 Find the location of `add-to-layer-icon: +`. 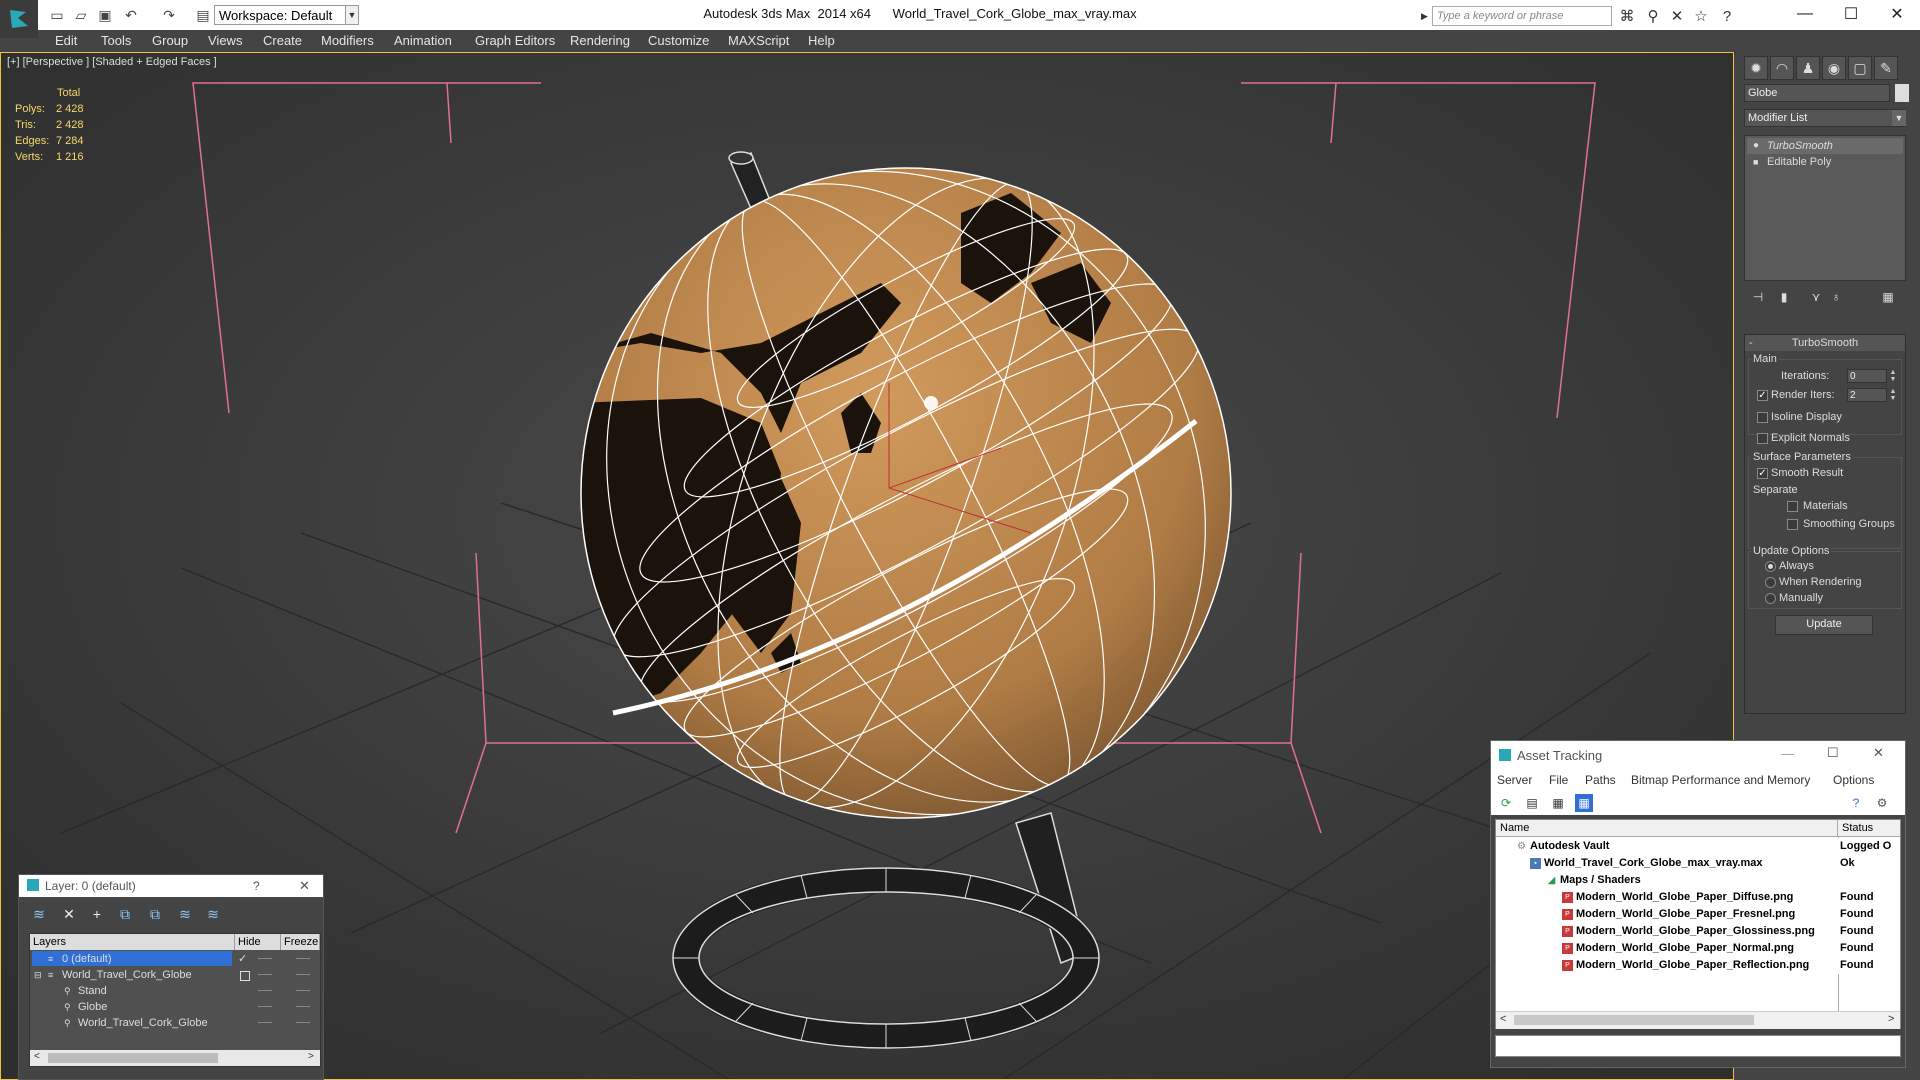

add-to-layer-icon: + is located at coordinates (97, 914).